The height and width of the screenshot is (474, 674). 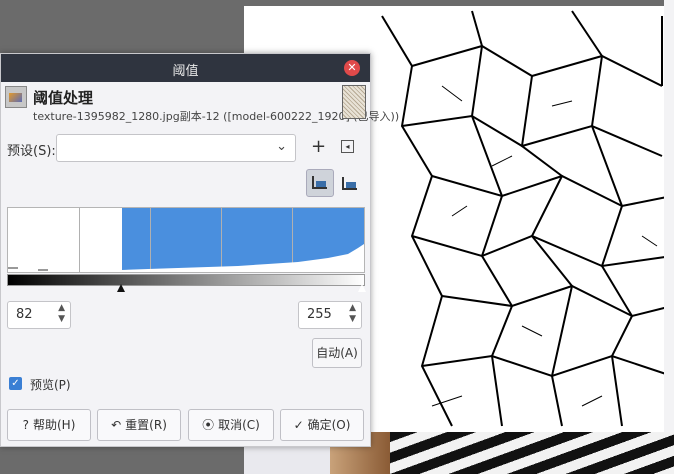 What do you see at coordinates (31, 151) in the screenshot?
I see `preset-label: 预设(S):` at bounding box center [31, 151].